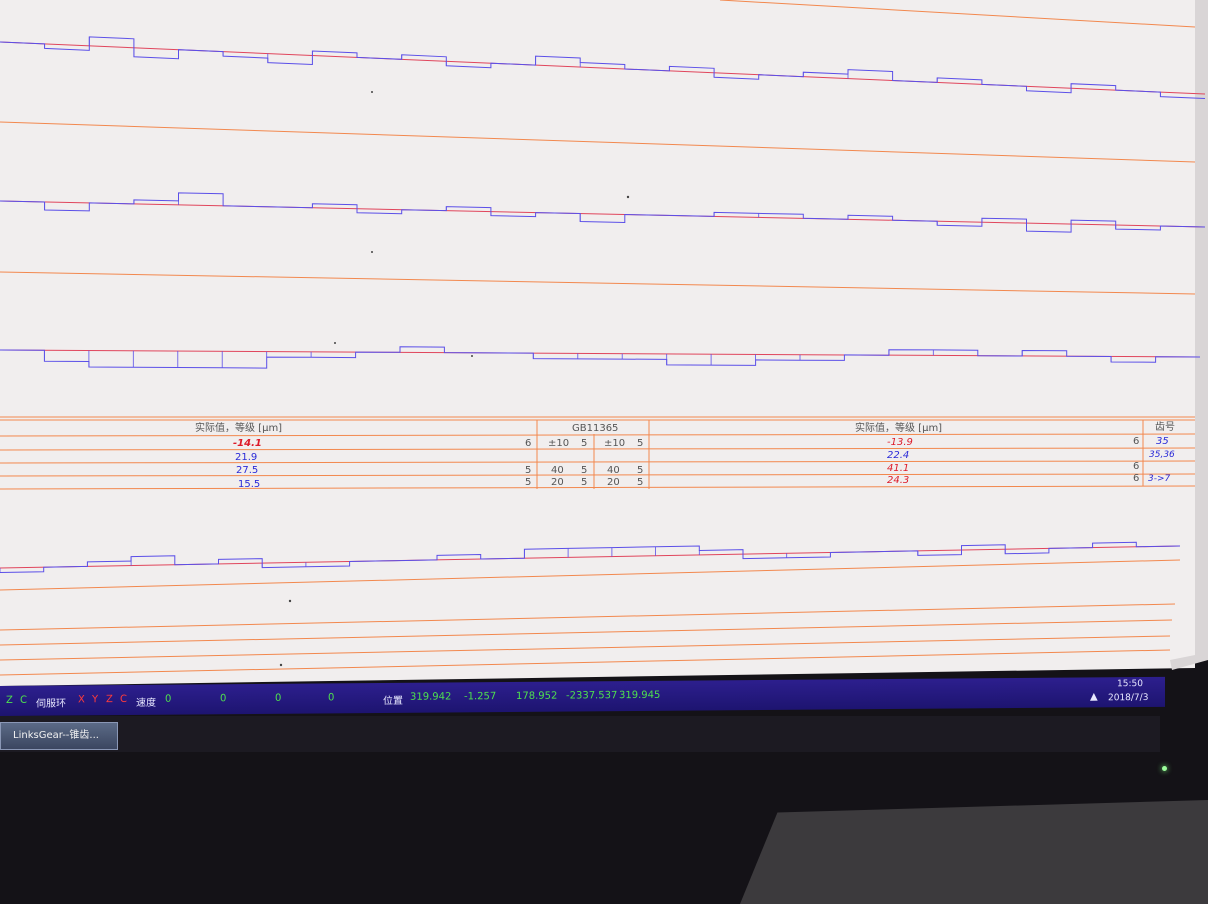 This screenshot has height=904, width=1208. What do you see at coordinates (1164, 768) in the screenshot?
I see `monitor-power-led` at bounding box center [1164, 768].